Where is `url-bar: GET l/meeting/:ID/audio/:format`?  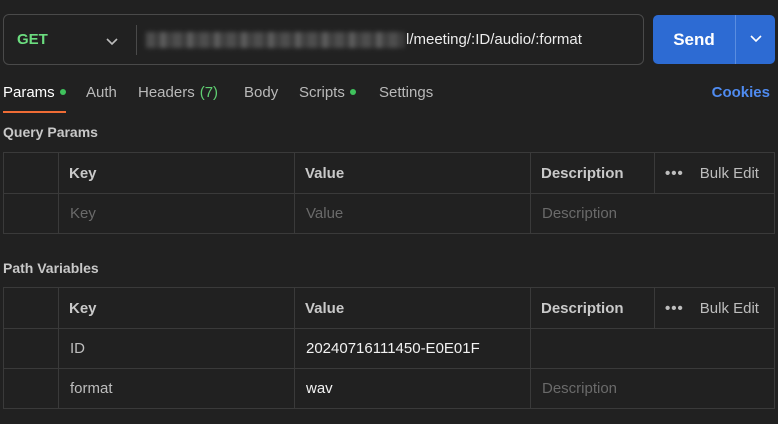 url-bar: GET l/meeting/:ID/audio/:format is located at coordinates (323, 39).